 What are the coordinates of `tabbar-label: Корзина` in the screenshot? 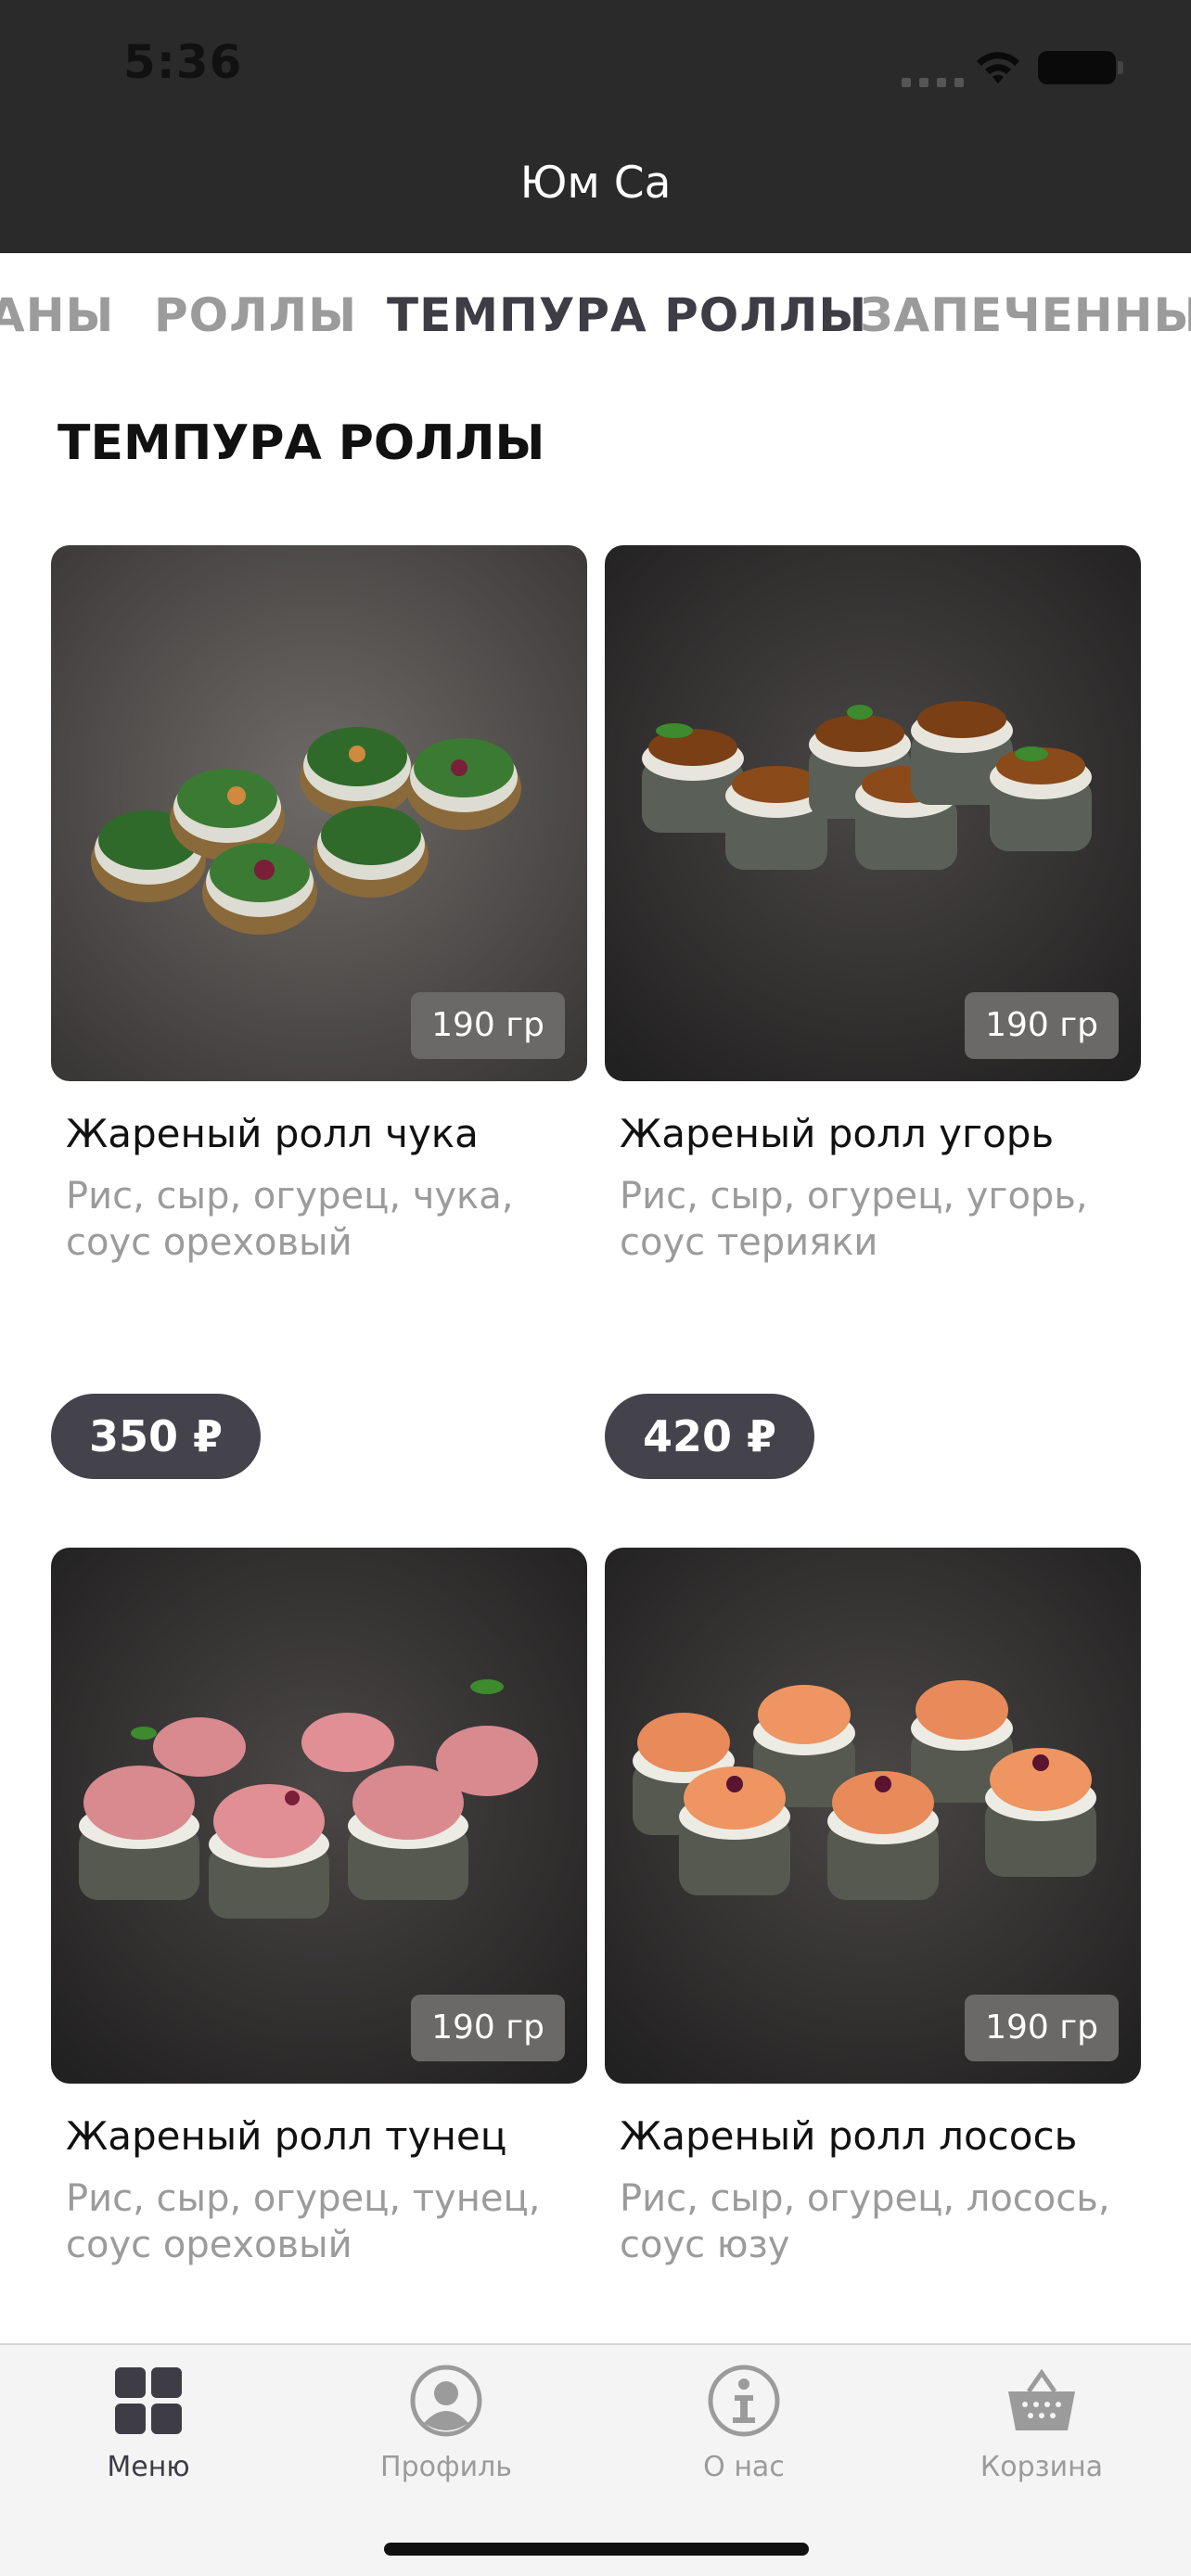 It's located at (1042, 2467).